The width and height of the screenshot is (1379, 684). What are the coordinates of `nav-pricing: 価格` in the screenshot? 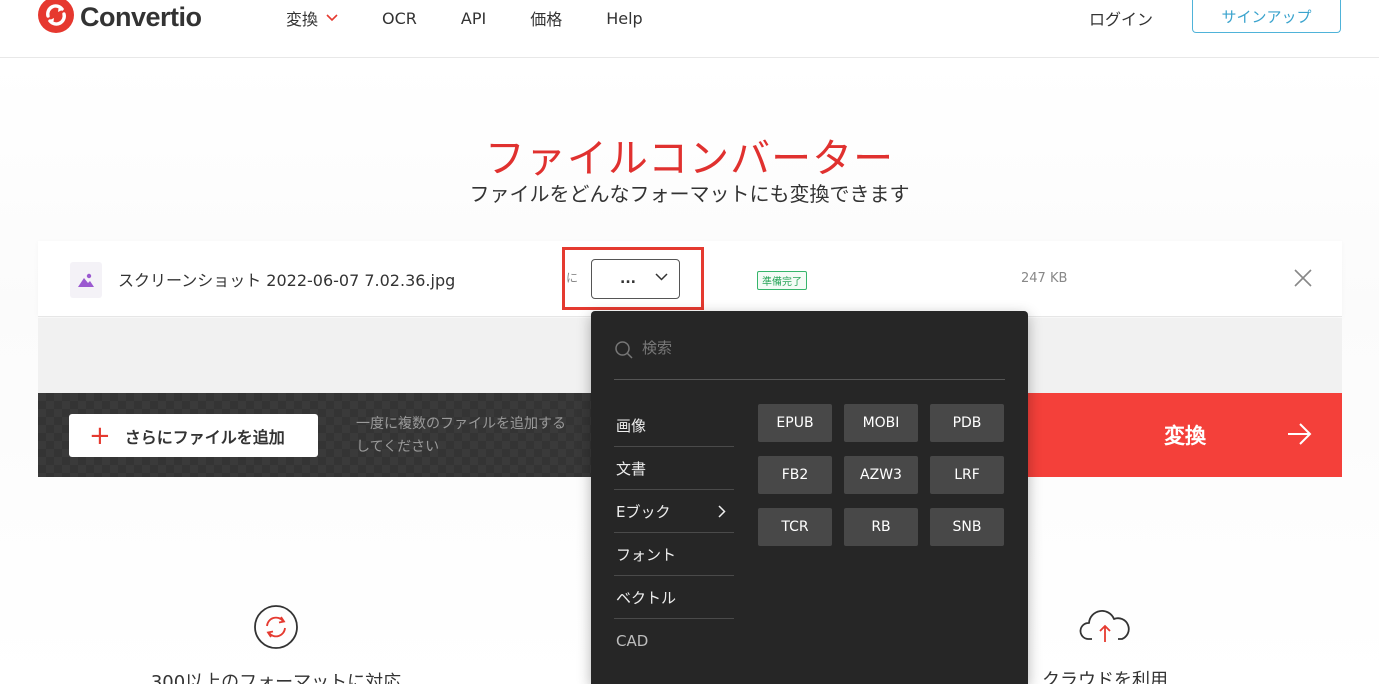 It's located at (546, 18).